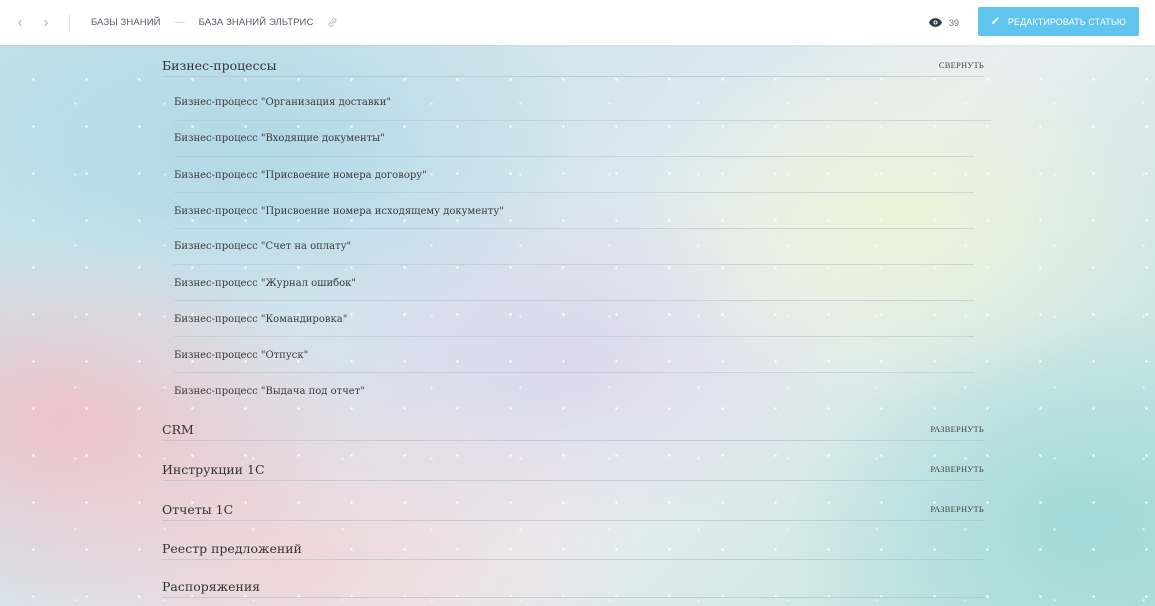 The height and width of the screenshot is (606, 1155). Describe the element at coordinates (178, 429) in the screenshot. I see `section-title: CRM` at that location.